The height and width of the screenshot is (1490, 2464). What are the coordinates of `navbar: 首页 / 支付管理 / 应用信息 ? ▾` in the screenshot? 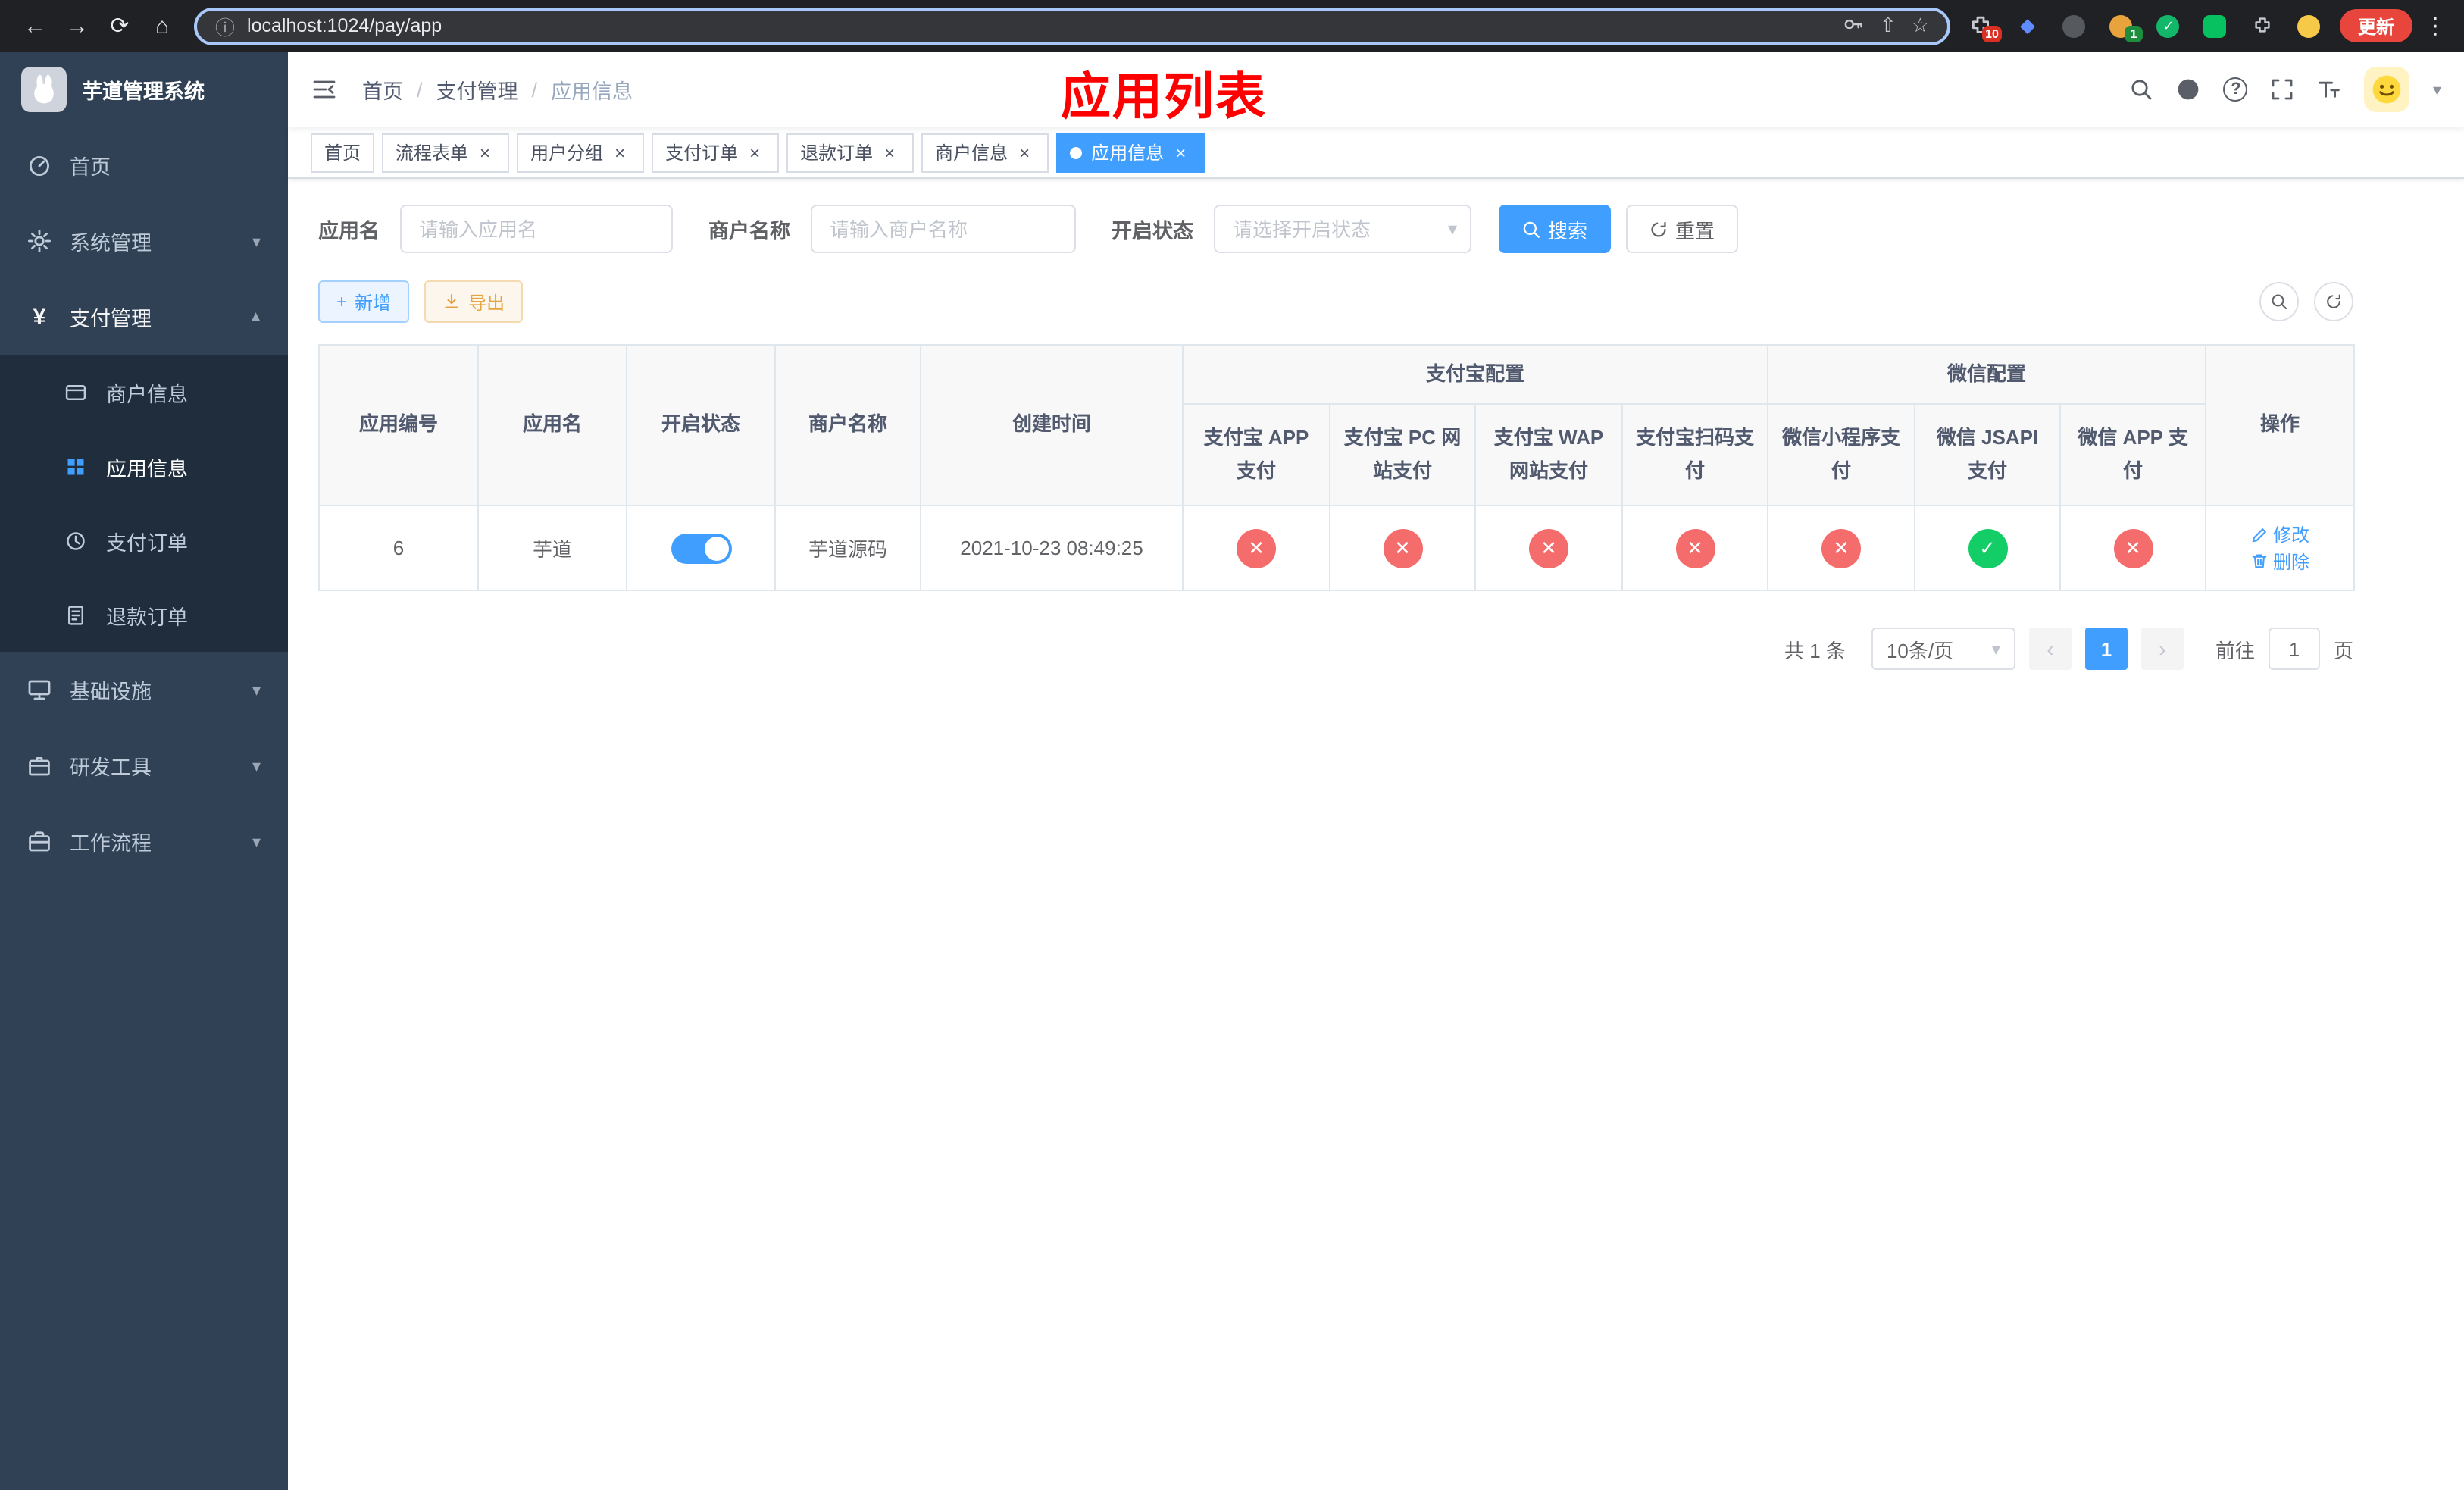 It's located at (1376, 89).